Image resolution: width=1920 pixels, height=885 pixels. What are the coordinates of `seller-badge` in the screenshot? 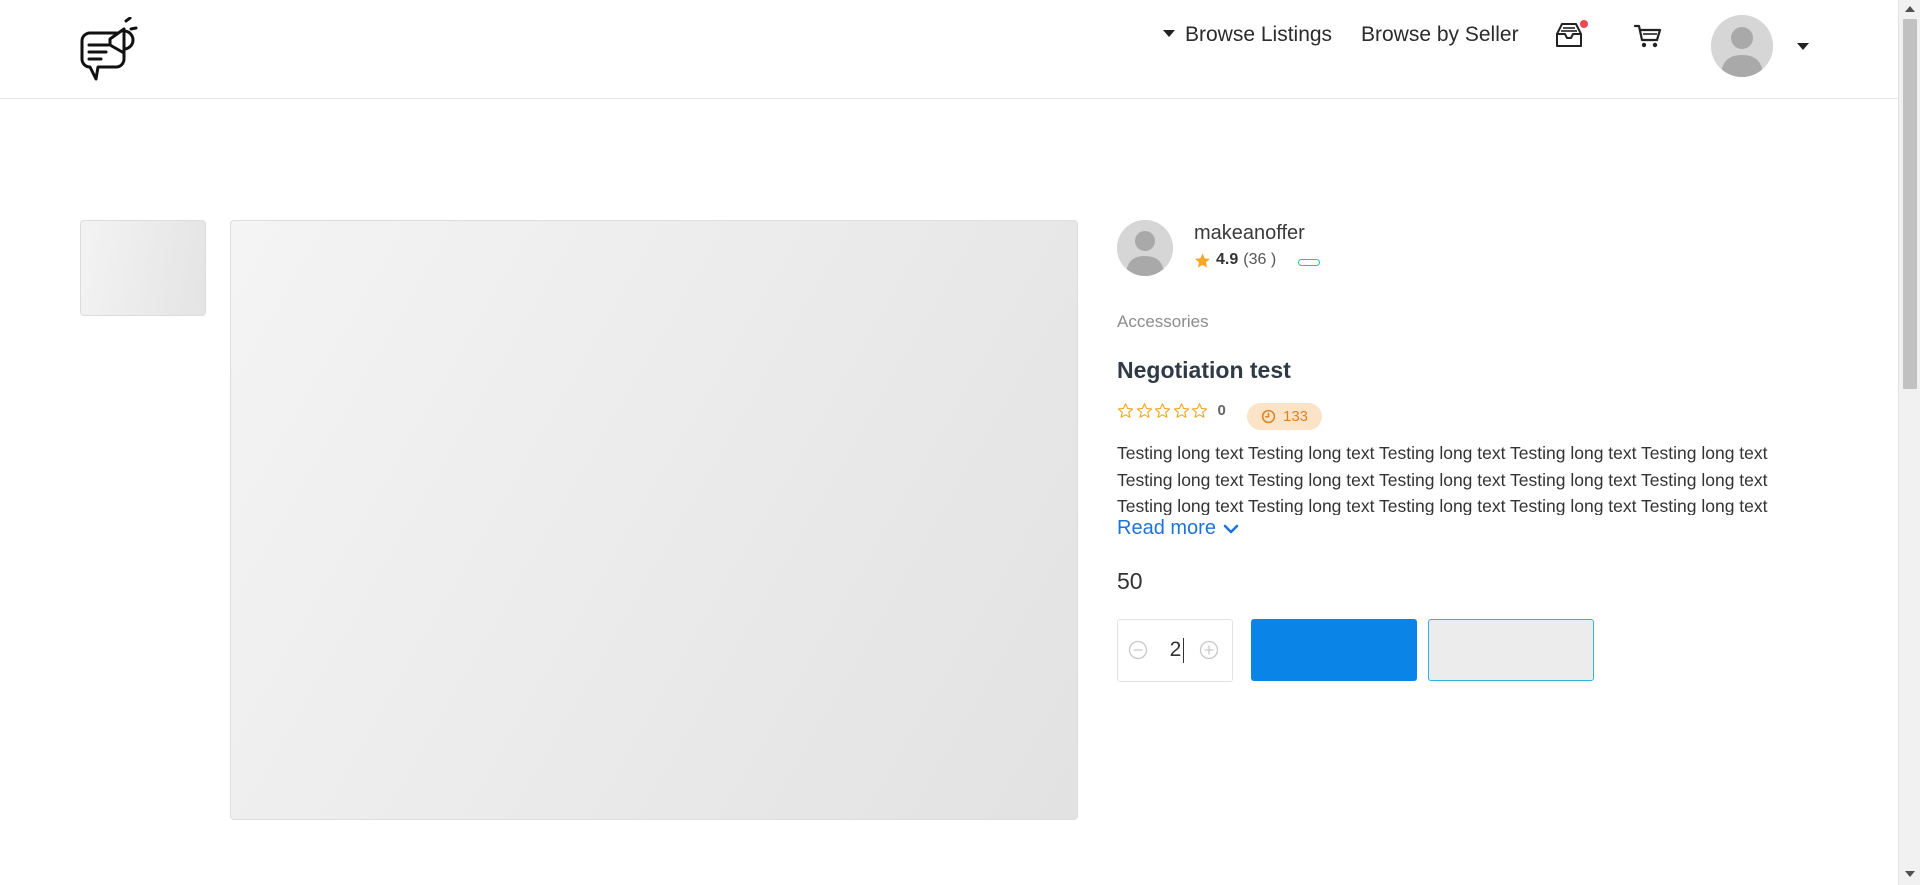 It's located at (1309, 262).